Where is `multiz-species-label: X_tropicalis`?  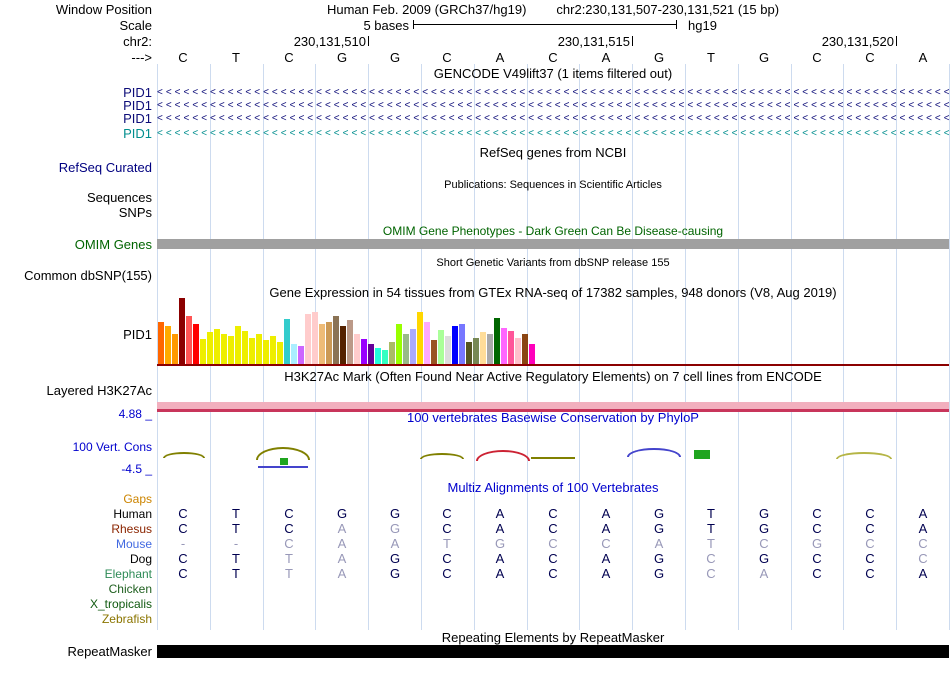
multiz-species-label: X_tropicalis is located at coordinates (76, 604).